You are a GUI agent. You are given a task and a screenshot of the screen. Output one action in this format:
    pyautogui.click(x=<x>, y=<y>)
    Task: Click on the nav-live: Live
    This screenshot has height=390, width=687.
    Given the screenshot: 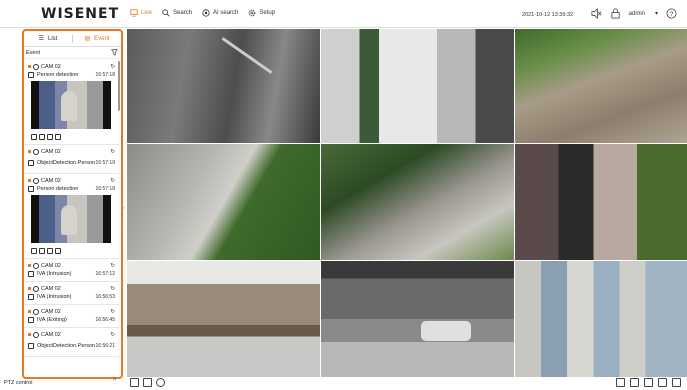 What is the action you would take?
    pyautogui.click(x=141, y=13)
    